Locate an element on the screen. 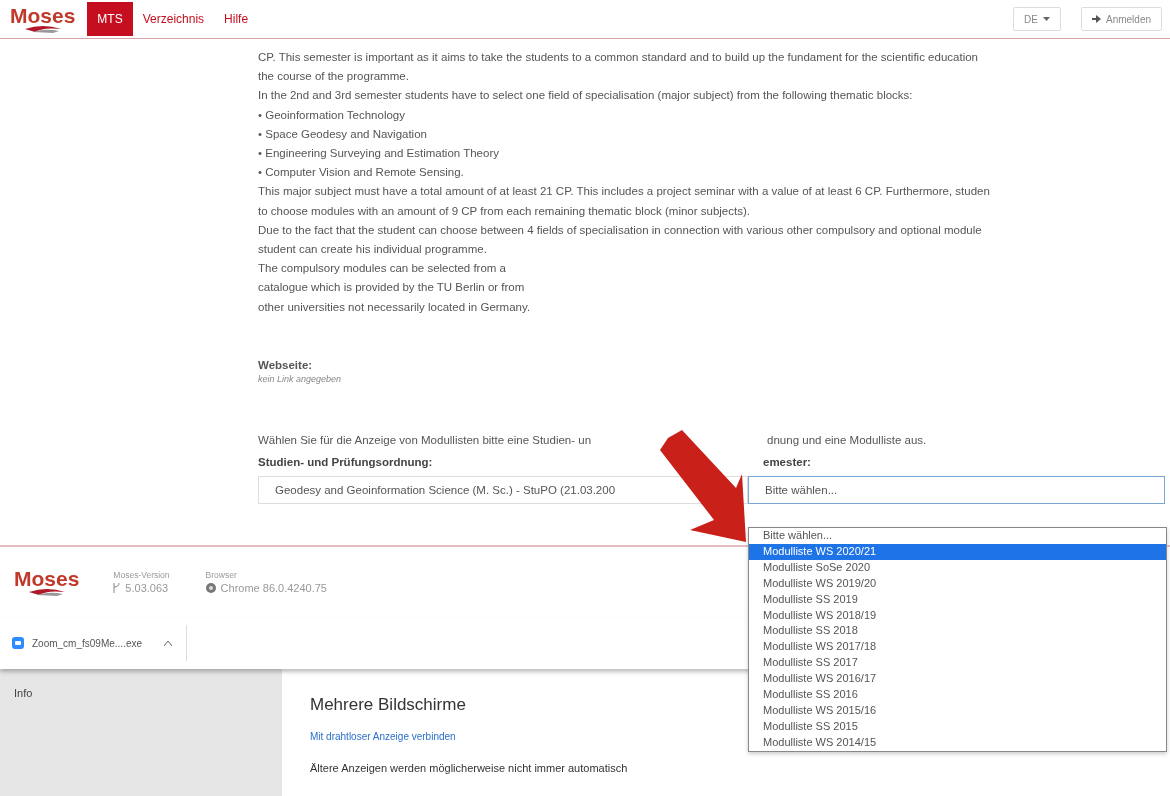 The height and width of the screenshot is (796, 1170). description-line: the course of the programme. is located at coordinates (334, 77).